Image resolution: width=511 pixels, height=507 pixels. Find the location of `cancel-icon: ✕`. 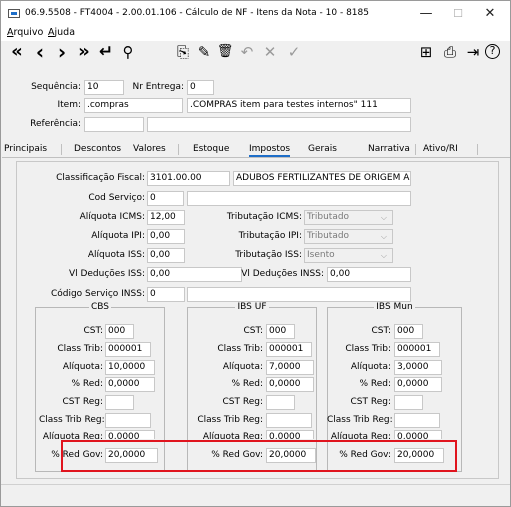

cancel-icon: ✕ is located at coordinates (270, 52).